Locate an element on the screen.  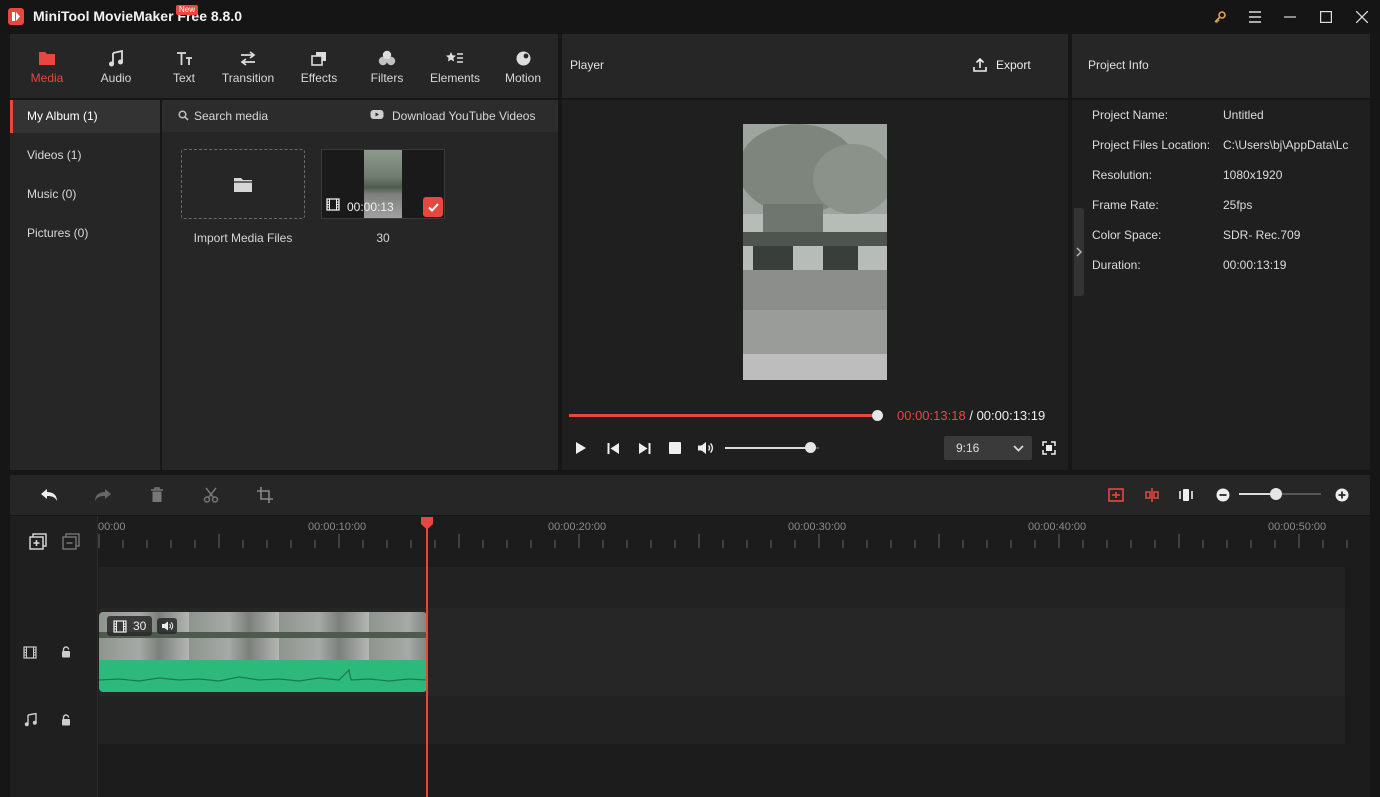
toolbar-media-label: Media is located at coordinates (47, 78).